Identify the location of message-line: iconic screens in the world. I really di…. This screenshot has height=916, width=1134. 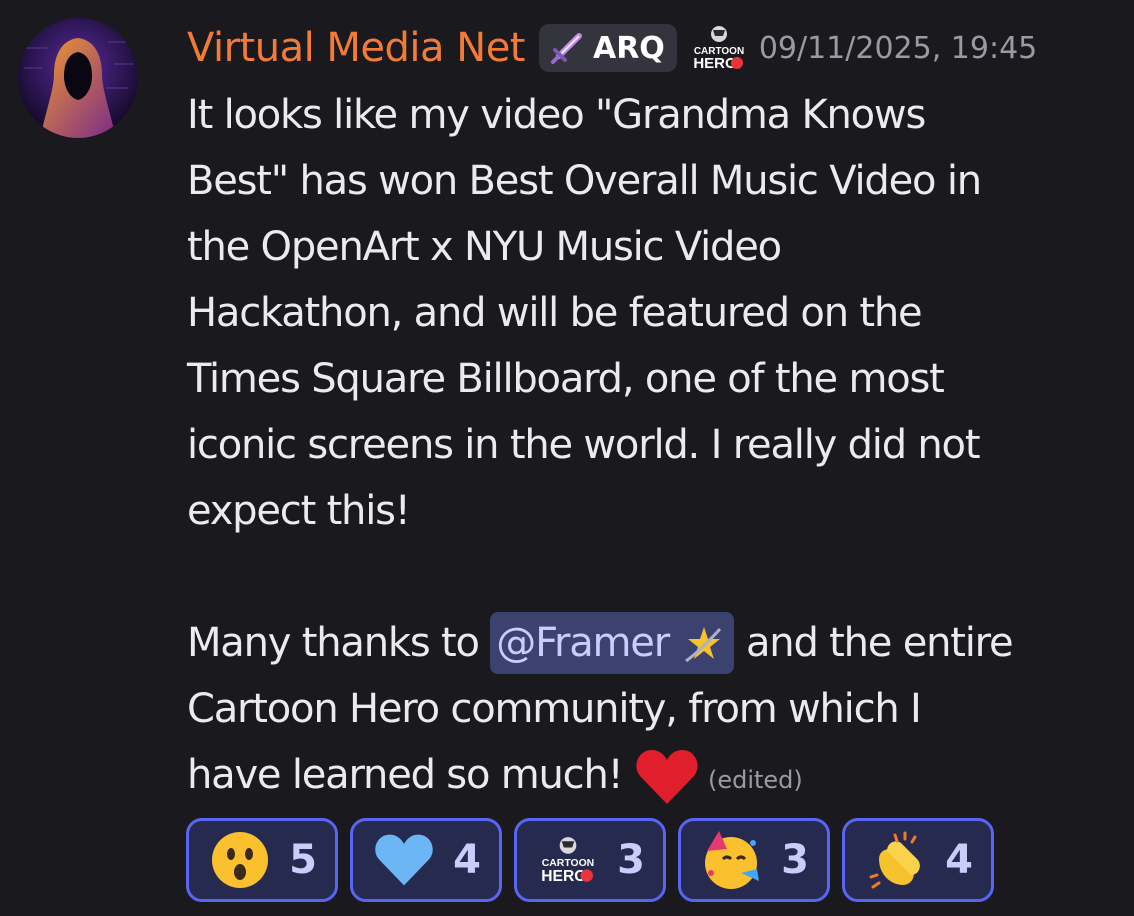
(584, 445).